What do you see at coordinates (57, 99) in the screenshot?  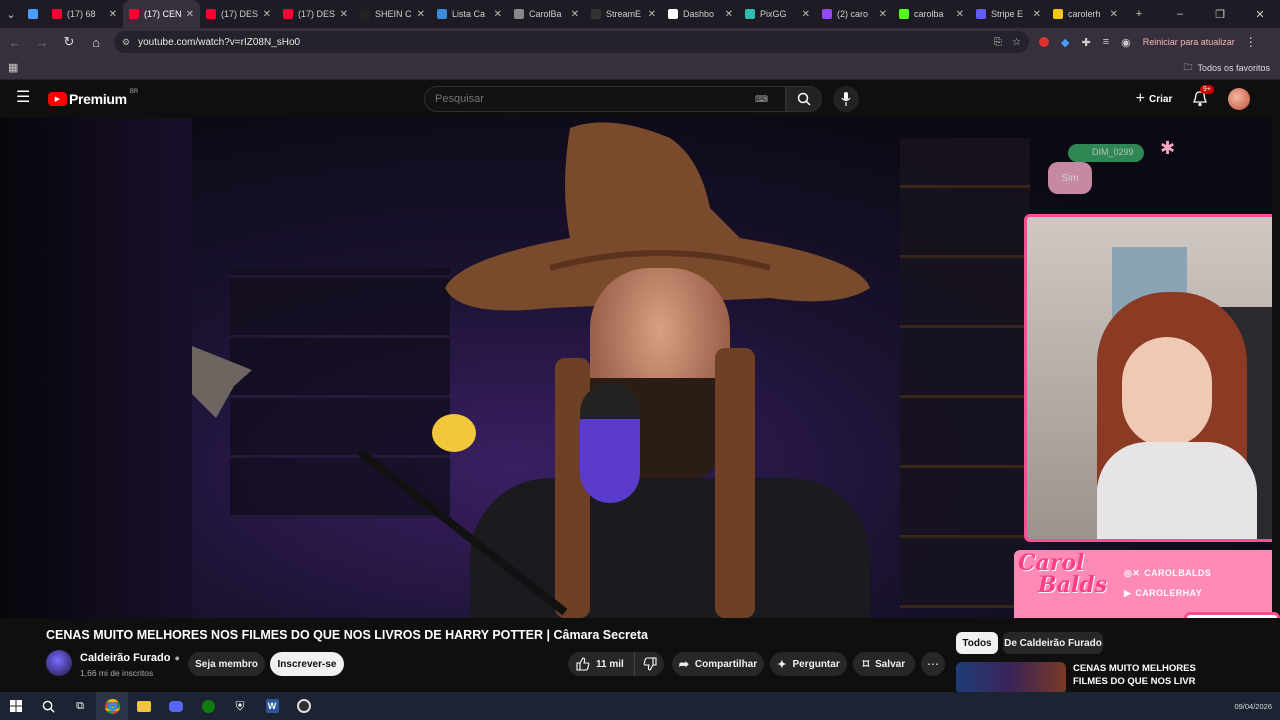 I see `youtube-play-icon: ▶` at bounding box center [57, 99].